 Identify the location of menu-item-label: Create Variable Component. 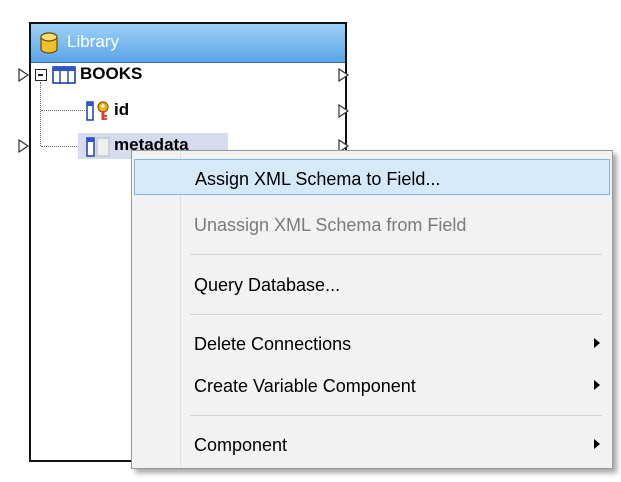
(305, 386).